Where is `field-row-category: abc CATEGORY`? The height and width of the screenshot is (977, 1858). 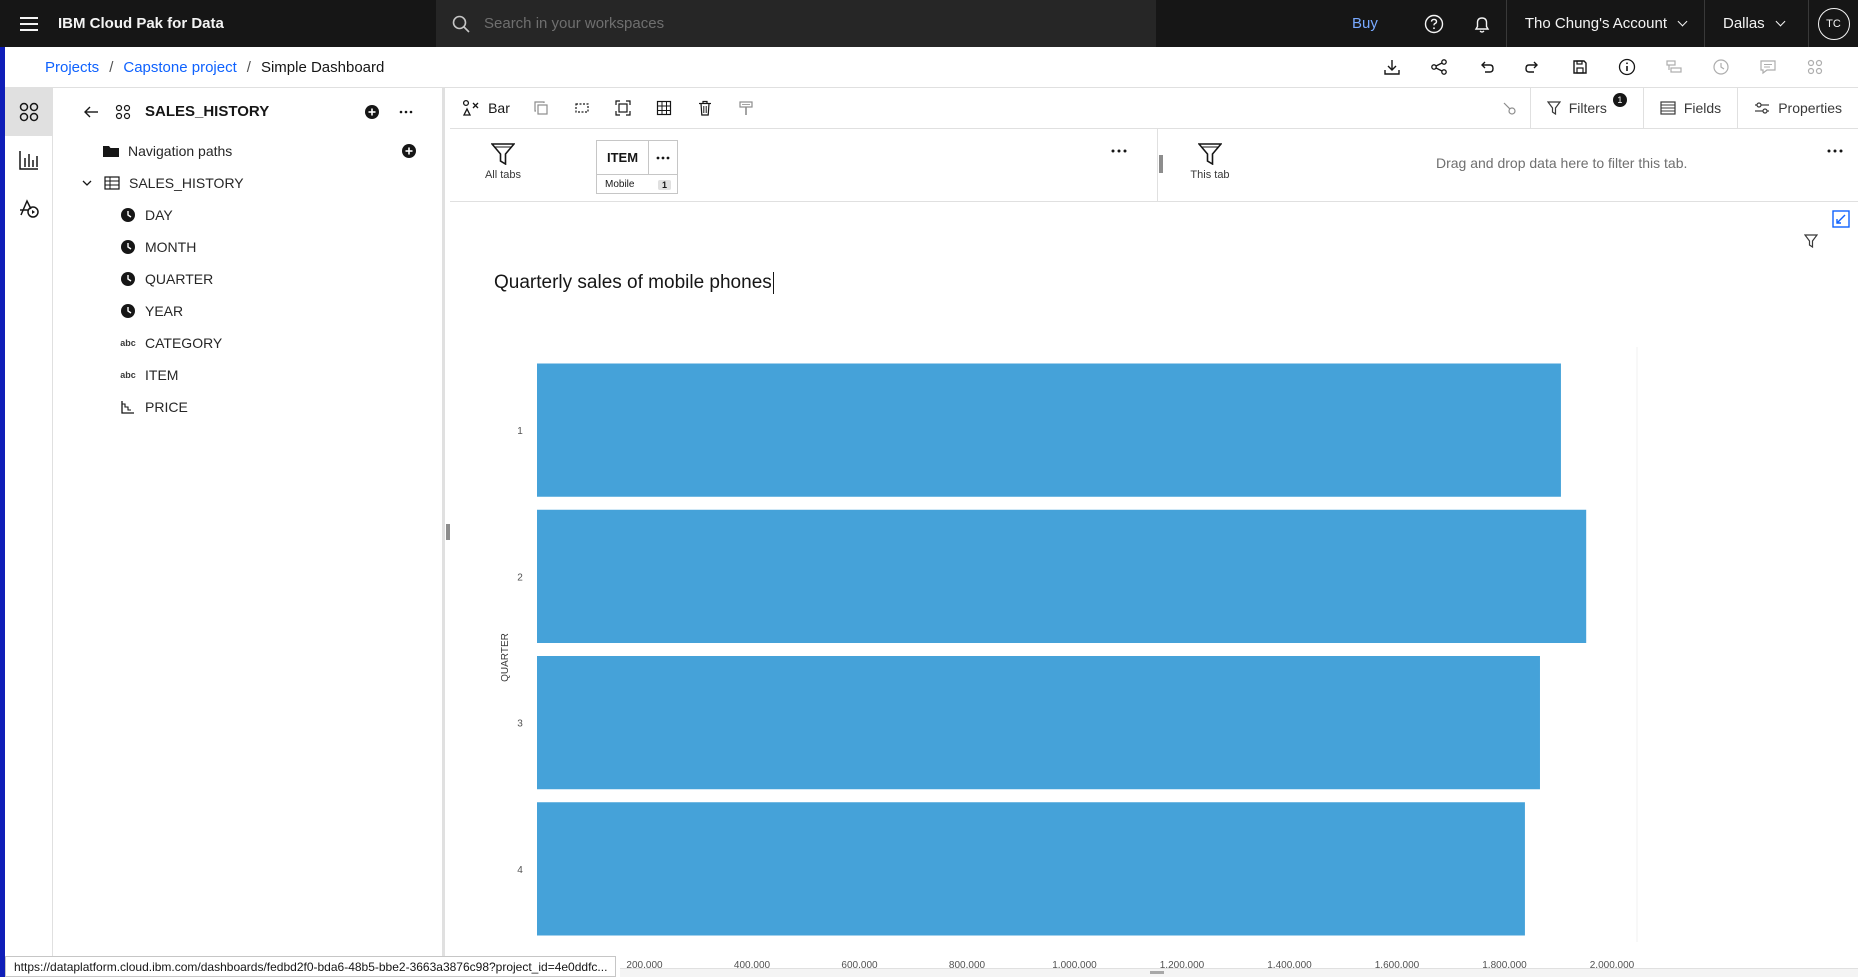 field-row-category: abc CATEGORY is located at coordinates (247, 343).